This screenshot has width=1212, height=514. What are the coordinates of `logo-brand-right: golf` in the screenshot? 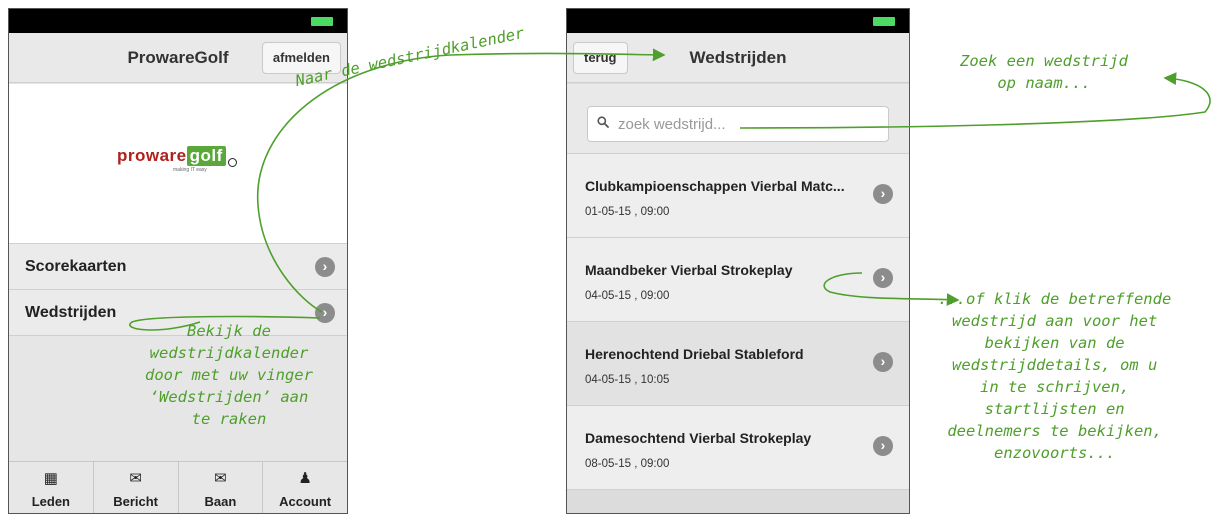 It's located at (206, 156).